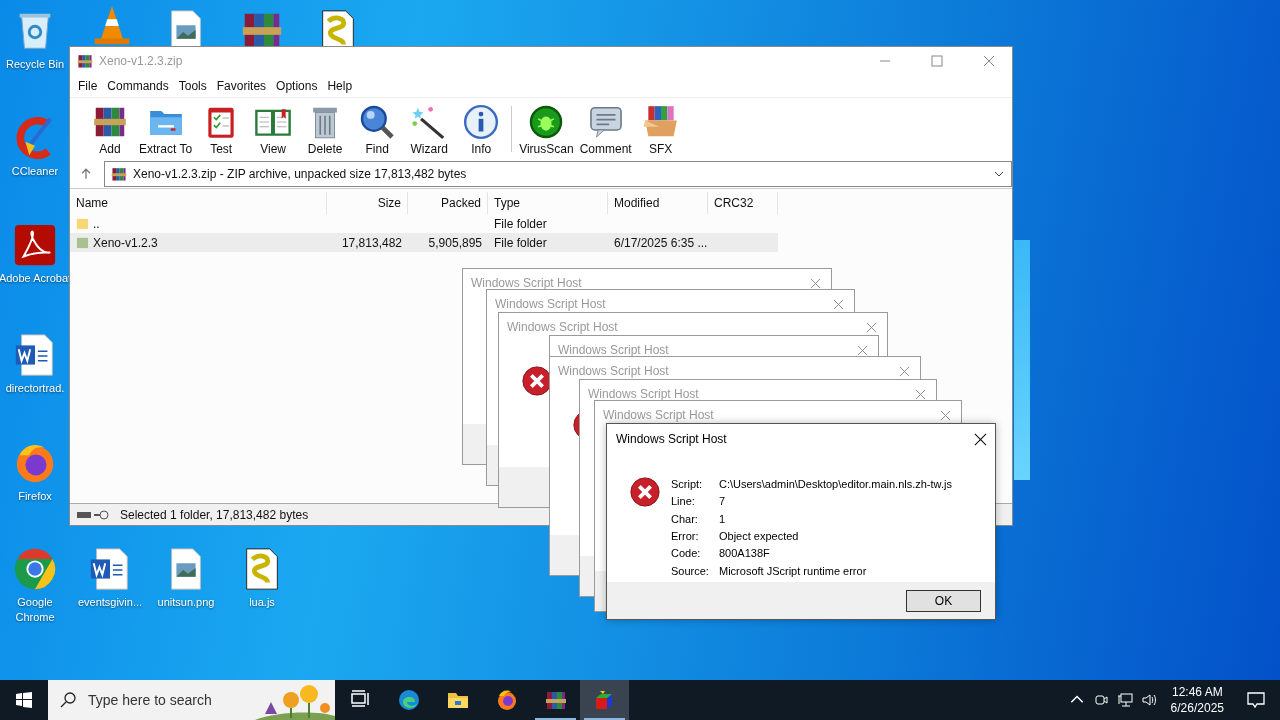 Image resolution: width=1280 pixels, height=720 pixels. What do you see at coordinates (455, 242) in the screenshot?
I see `packed-cell: 5,905,895` at bounding box center [455, 242].